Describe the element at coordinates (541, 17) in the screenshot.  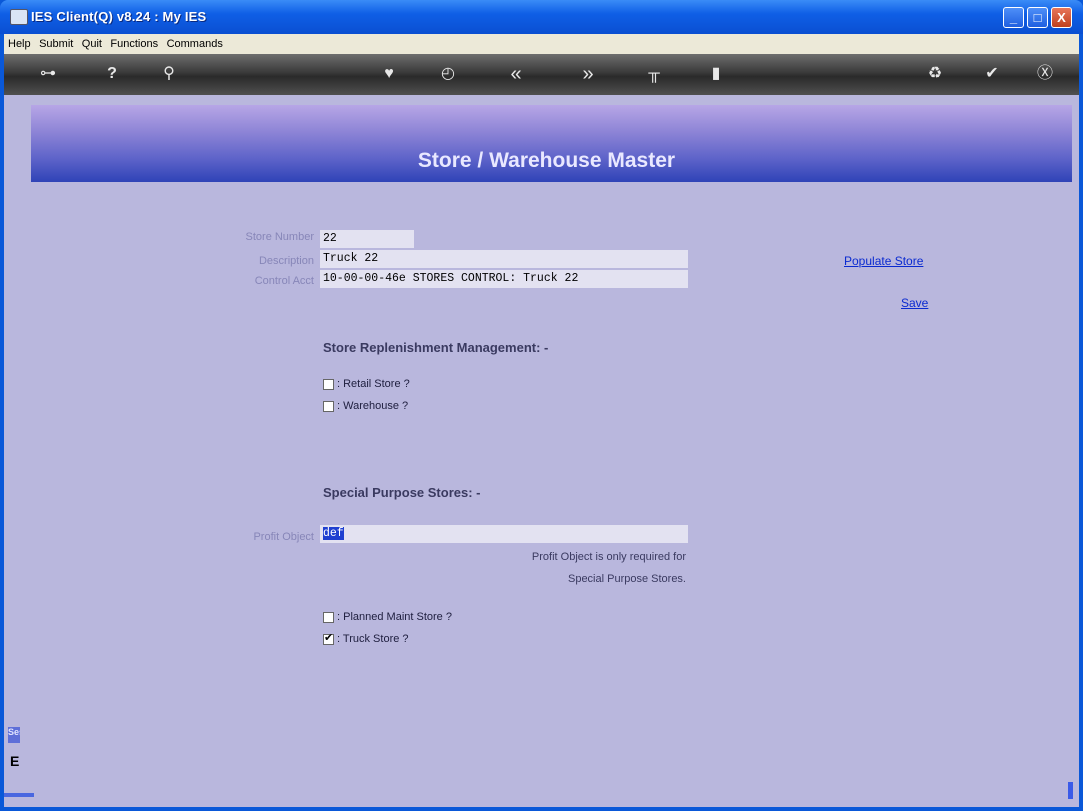
I see `title-bar: IES Client(Q) v8.24 : My IES _ □ X` at that location.